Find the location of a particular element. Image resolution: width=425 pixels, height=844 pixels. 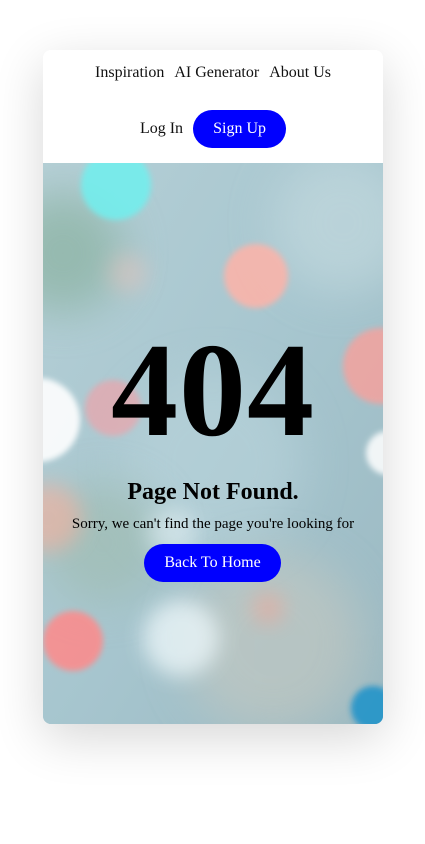

signup-button: Sign Up is located at coordinates (240, 129).